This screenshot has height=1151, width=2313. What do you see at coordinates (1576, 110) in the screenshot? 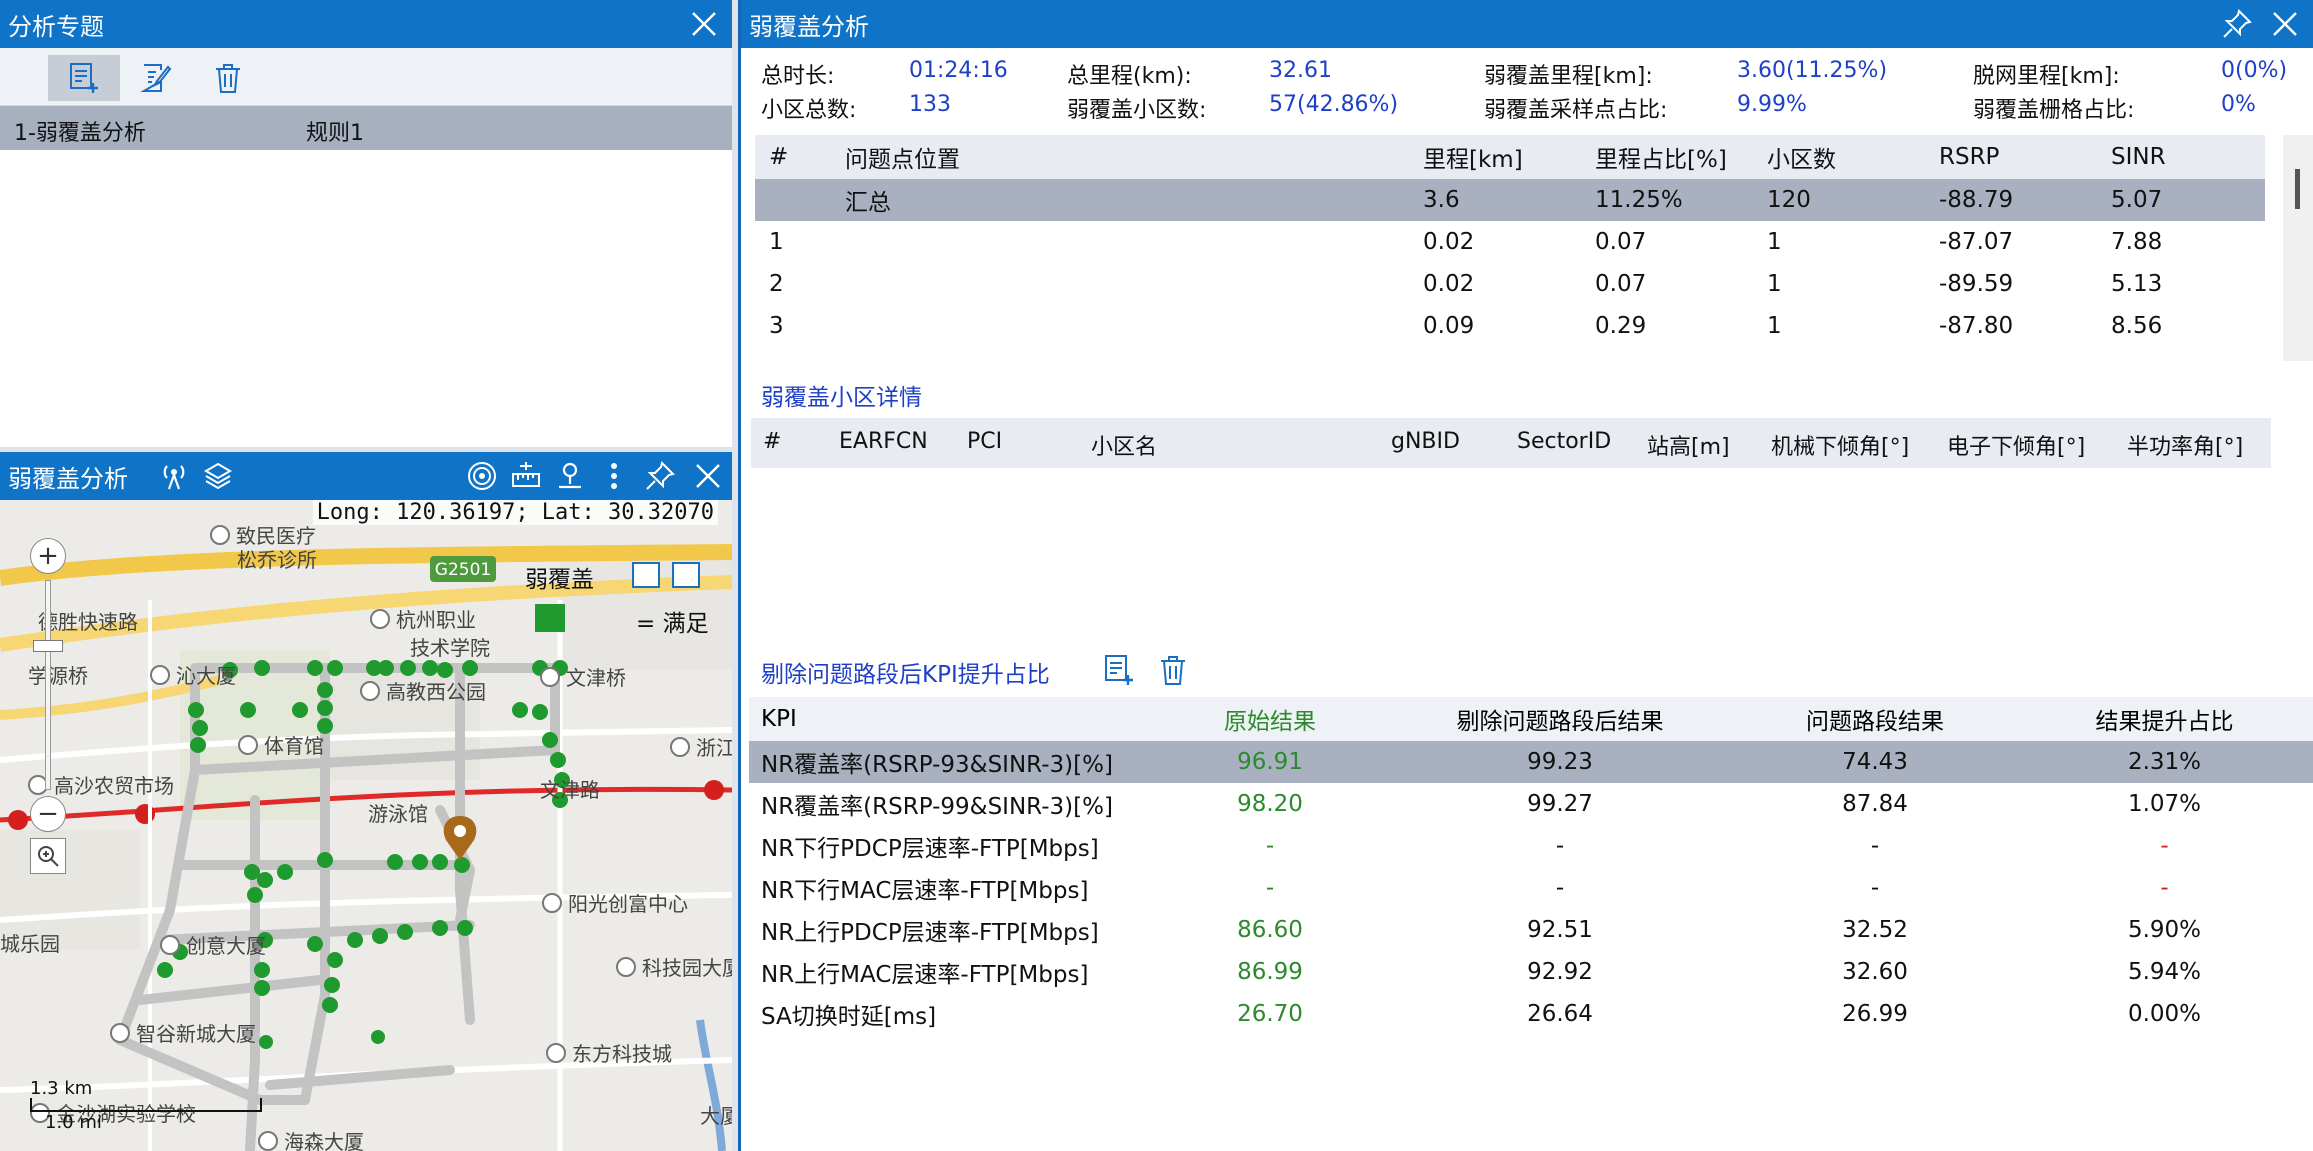
I see `stat-label: 弱覆盖采样点占比:` at bounding box center [1576, 110].